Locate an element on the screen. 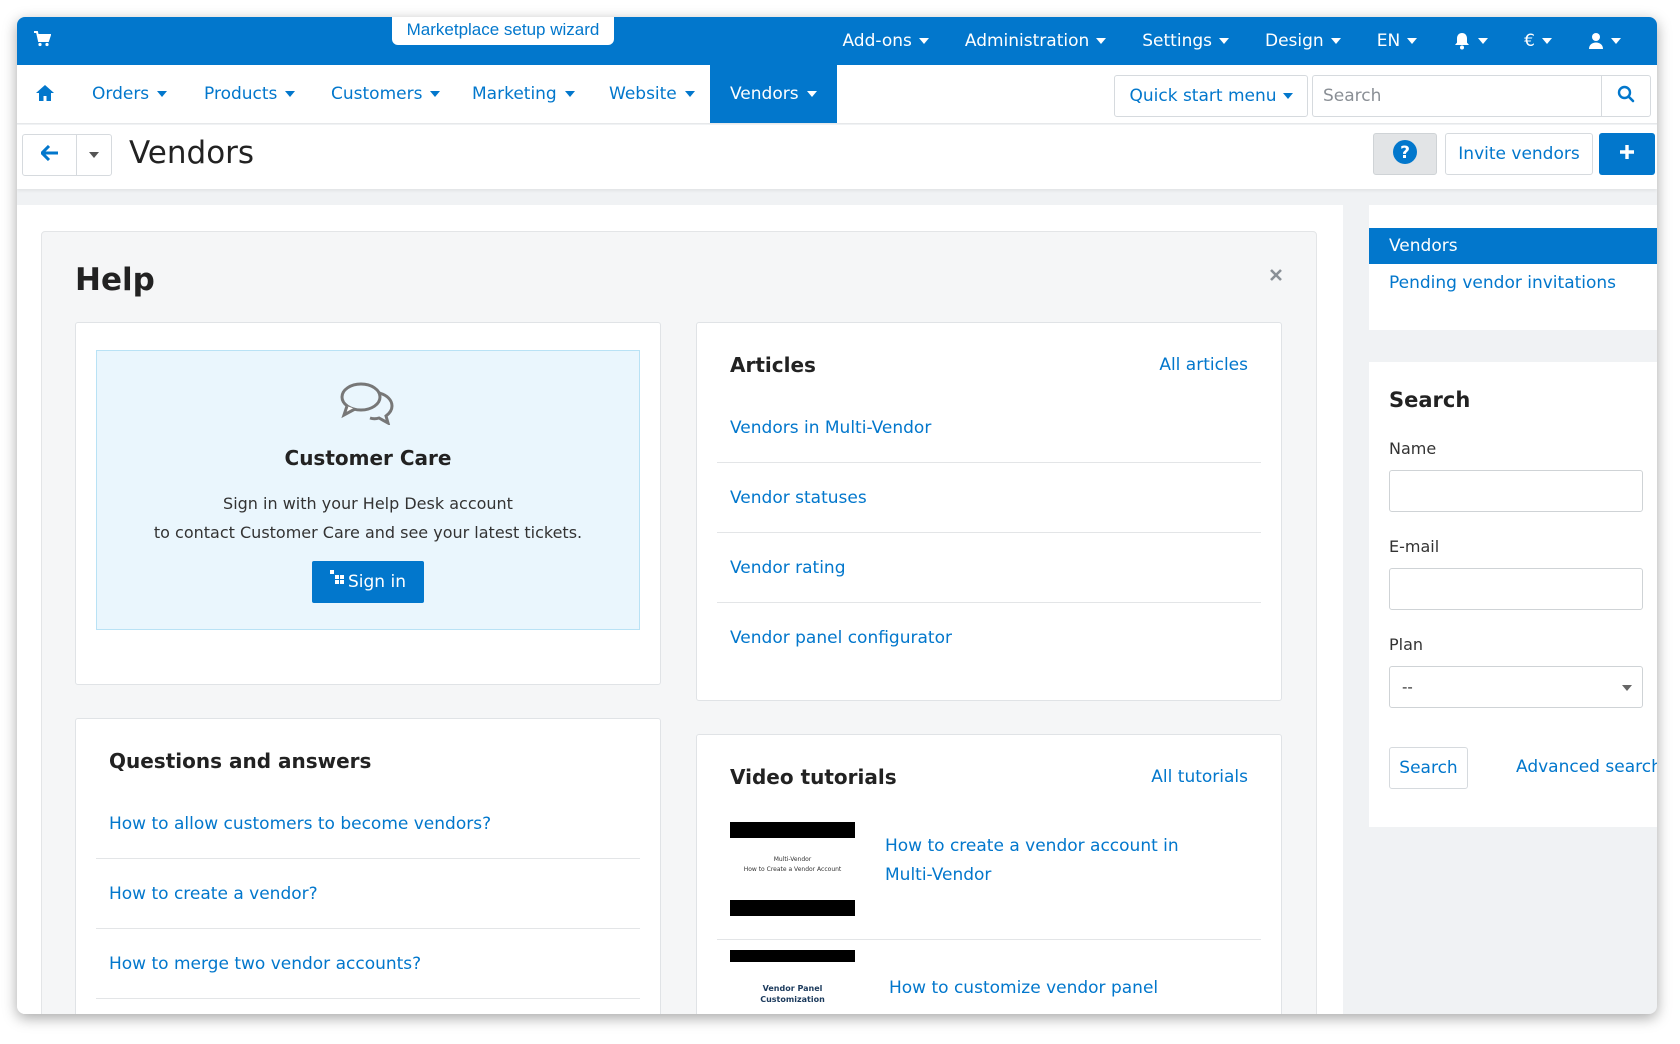 The height and width of the screenshot is (1044, 1680). nav-label: Website is located at coordinates (643, 94).